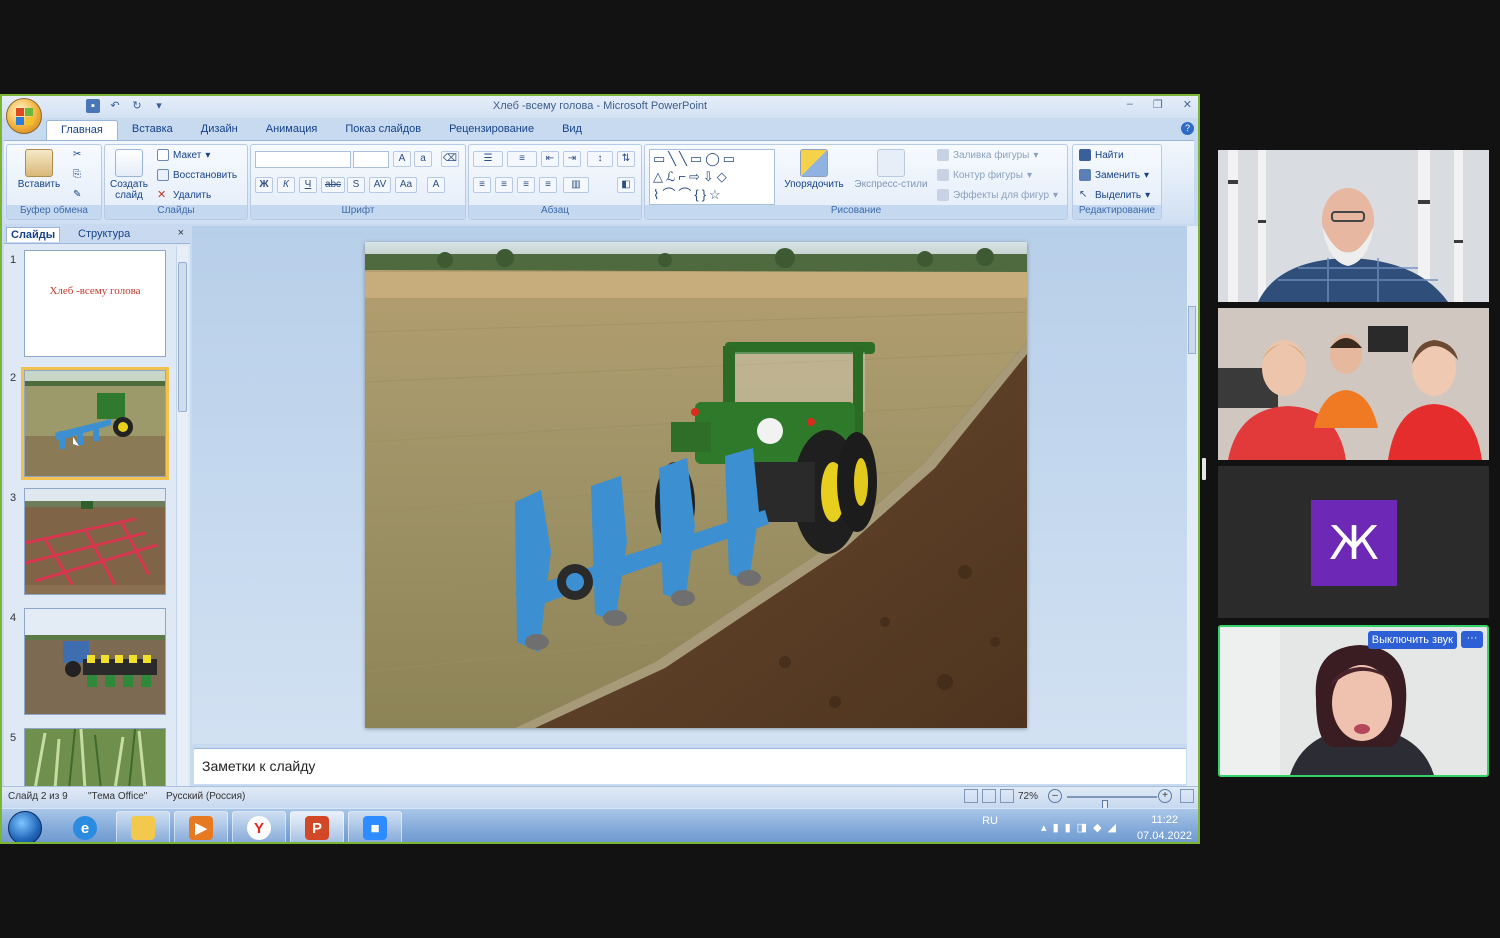 Image resolution: width=1500 pixels, height=938 pixels. Describe the element at coordinates (259, 826) in the screenshot. I see `taskbar-yandex-browser: Y` at that location.